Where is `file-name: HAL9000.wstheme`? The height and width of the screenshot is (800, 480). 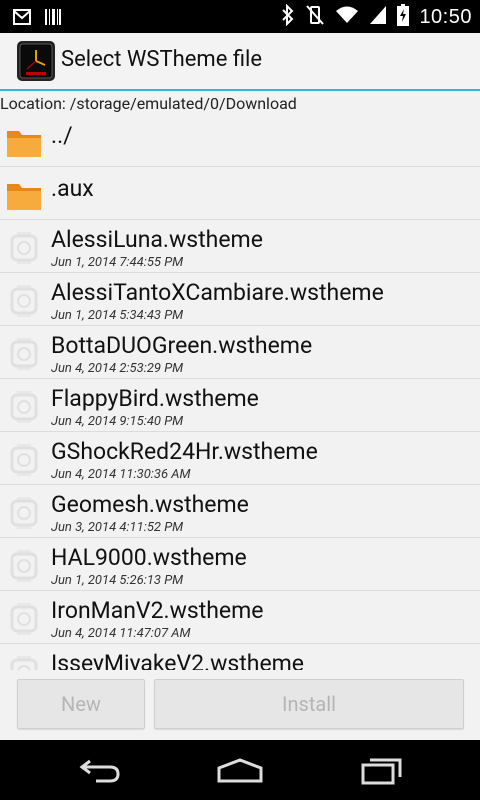
file-name: HAL9000.wstheme is located at coordinates (149, 557).